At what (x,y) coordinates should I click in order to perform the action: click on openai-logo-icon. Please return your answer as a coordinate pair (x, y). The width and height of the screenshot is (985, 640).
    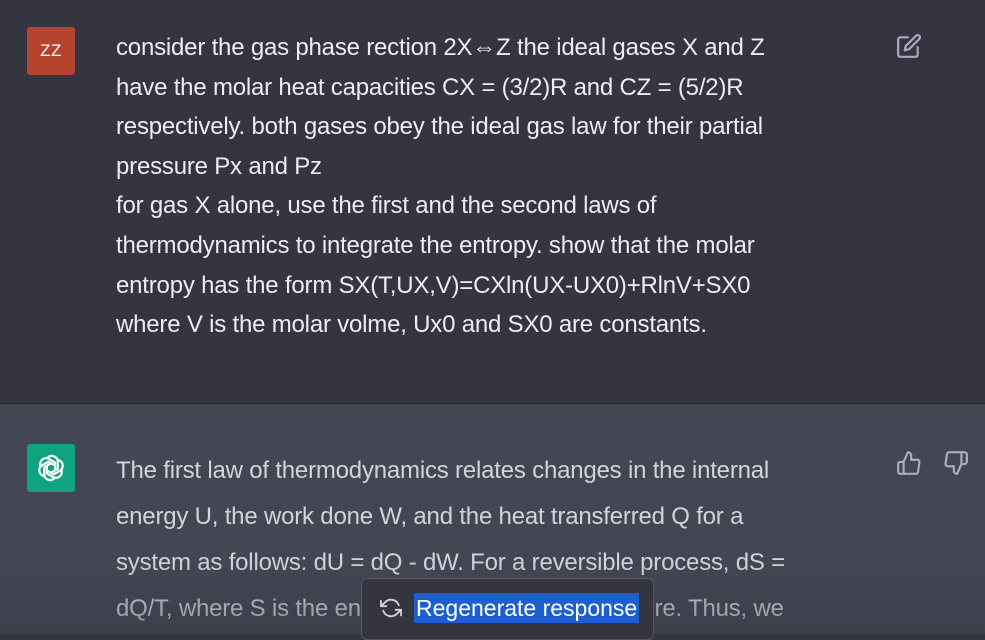
    Looking at the image, I should click on (51, 468).